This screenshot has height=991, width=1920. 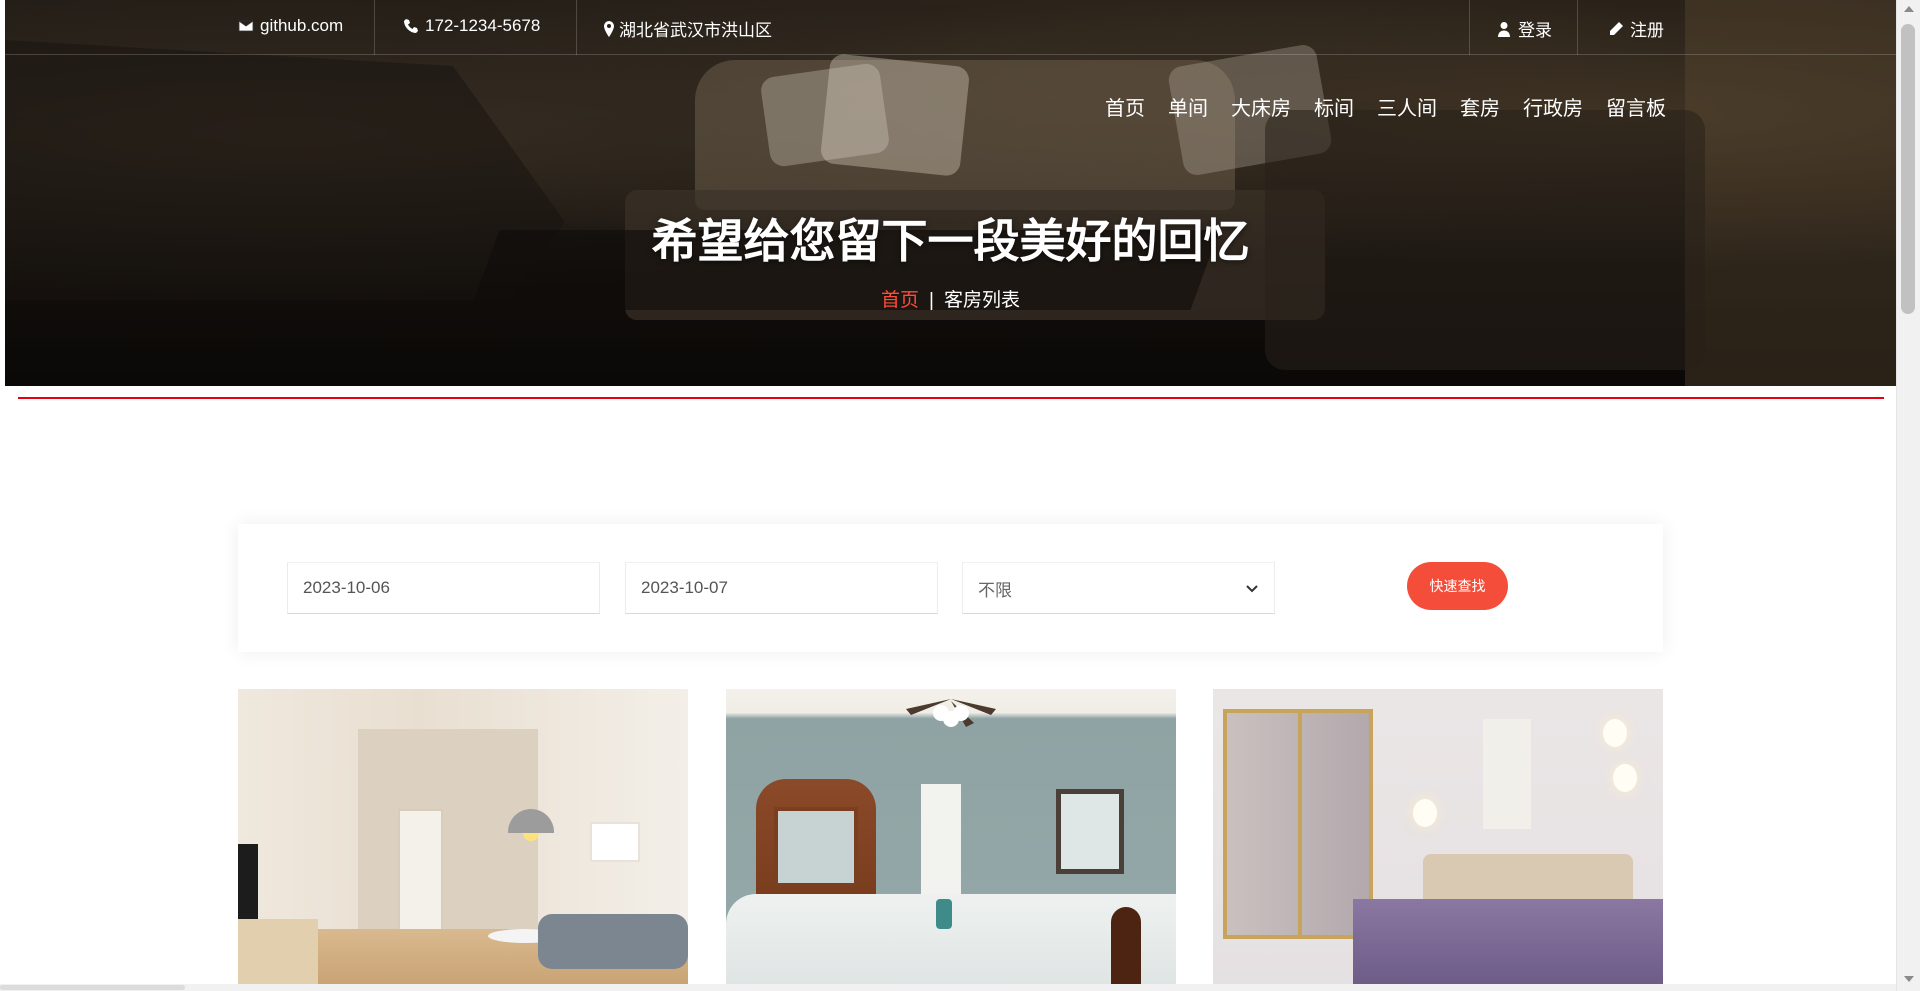 What do you see at coordinates (92, 987) in the screenshot?
I see `horizontal-scroll-thumb` at bounding box center [92, 987].